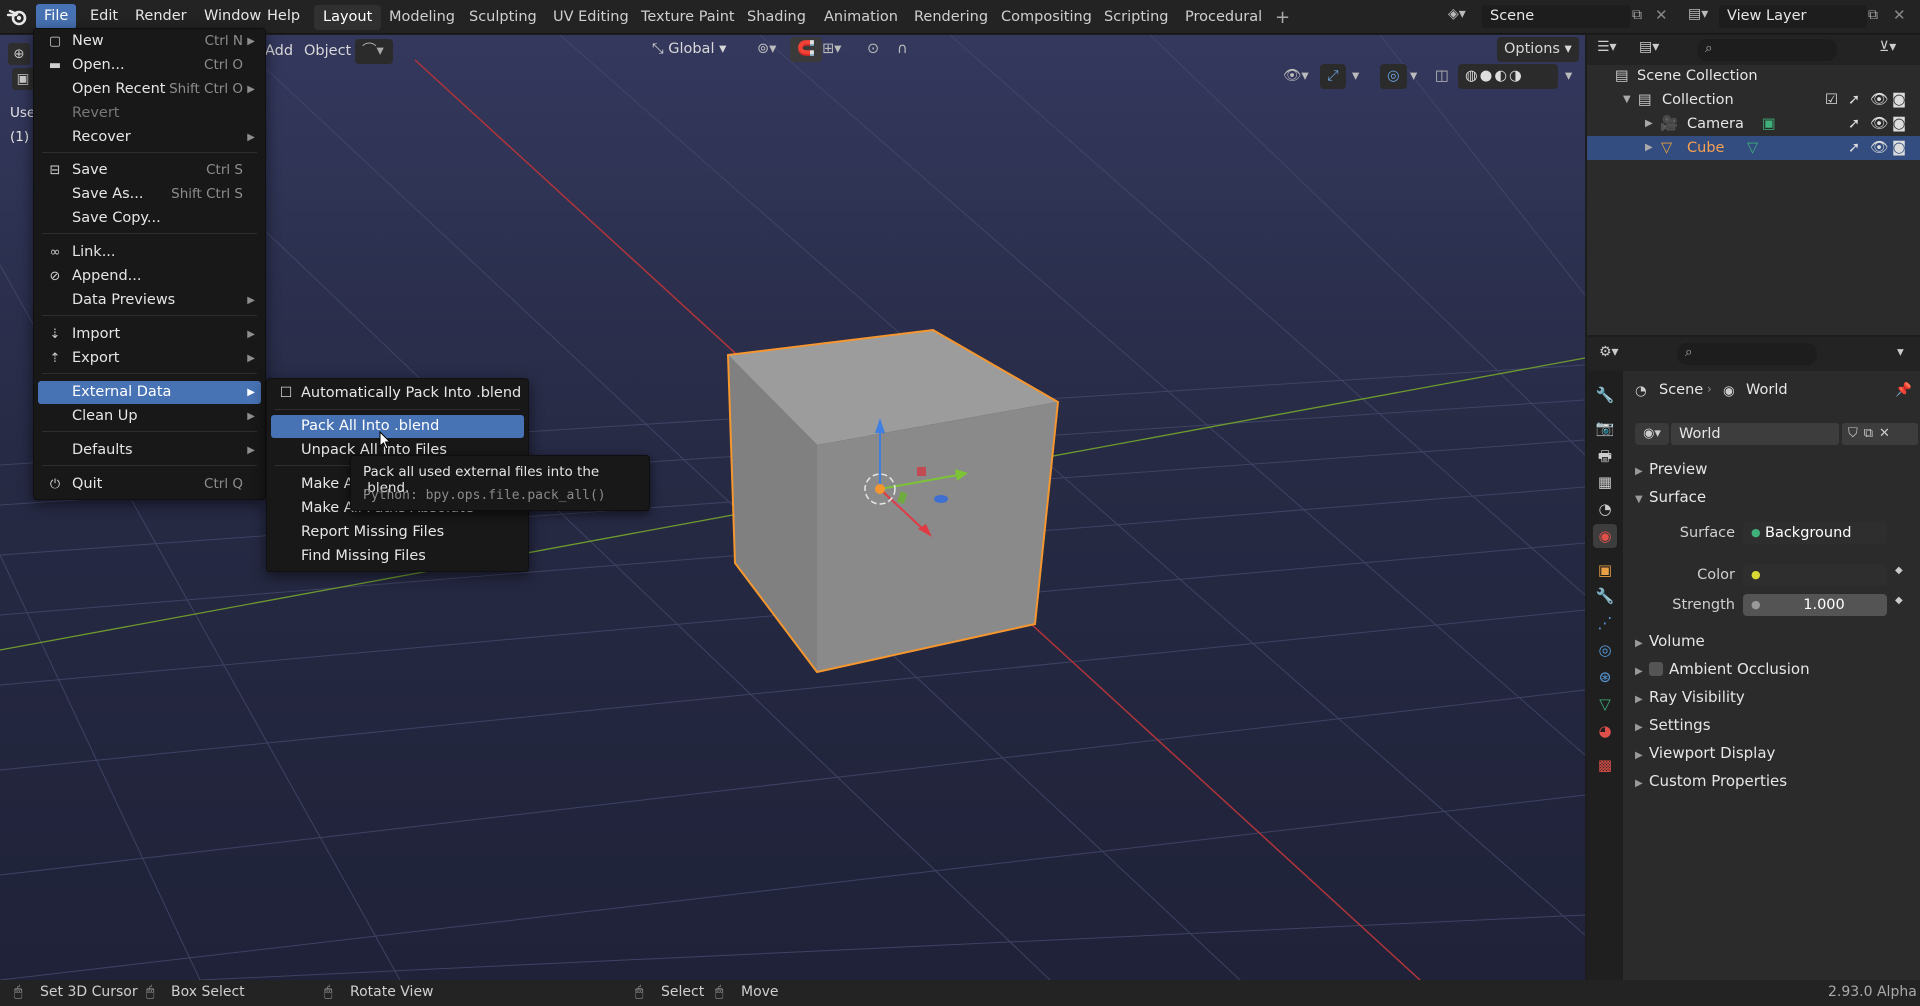  What do you see at coordinates (1652, 434) in the screenshot?
I see `world-browse-icon: ◉▾` at bounding box center [1652, 434].